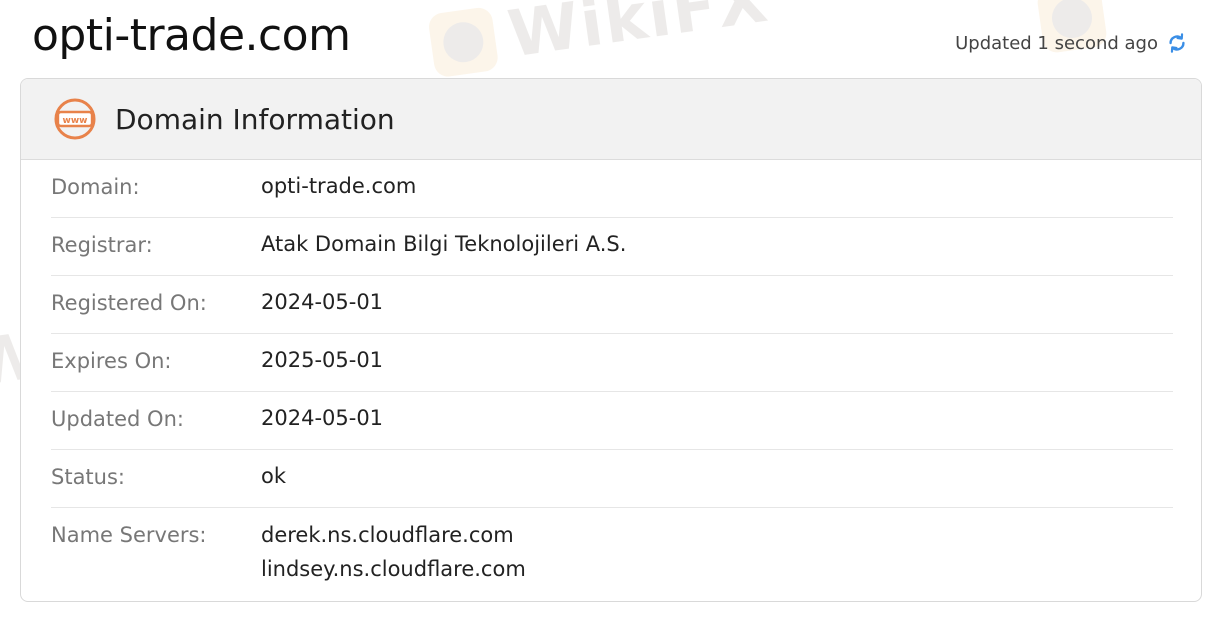 The image size is (1222, 619). Describe the element at coordinates (638, 36) in the screenshot. I see `watermark-text: WikiFX` at that location.